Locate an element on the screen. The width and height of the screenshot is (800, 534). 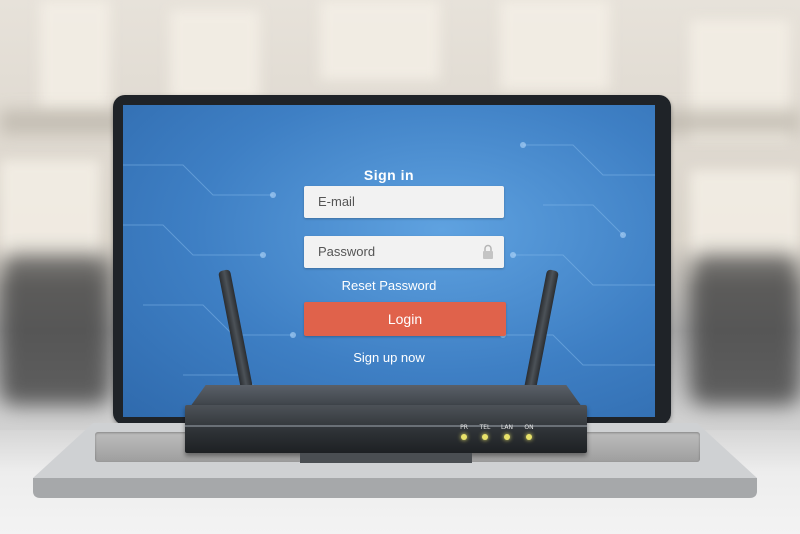
led-label: LAN is located at coordinates (507, 427).